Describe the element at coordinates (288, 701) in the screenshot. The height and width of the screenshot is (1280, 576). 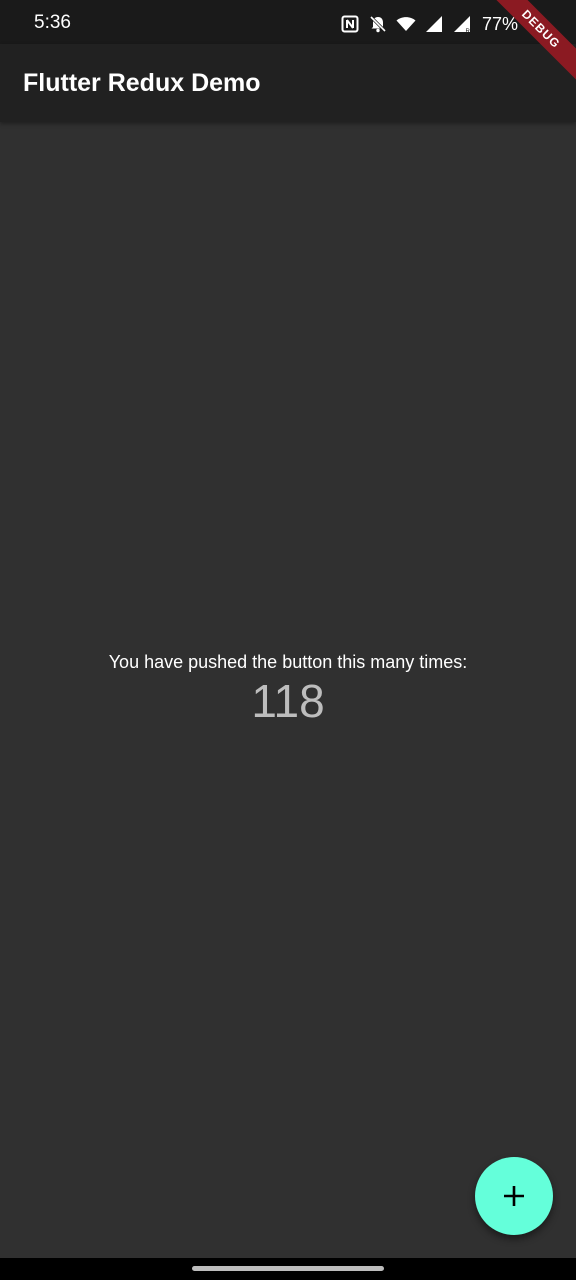
I see `counter-value: 118` at that location.